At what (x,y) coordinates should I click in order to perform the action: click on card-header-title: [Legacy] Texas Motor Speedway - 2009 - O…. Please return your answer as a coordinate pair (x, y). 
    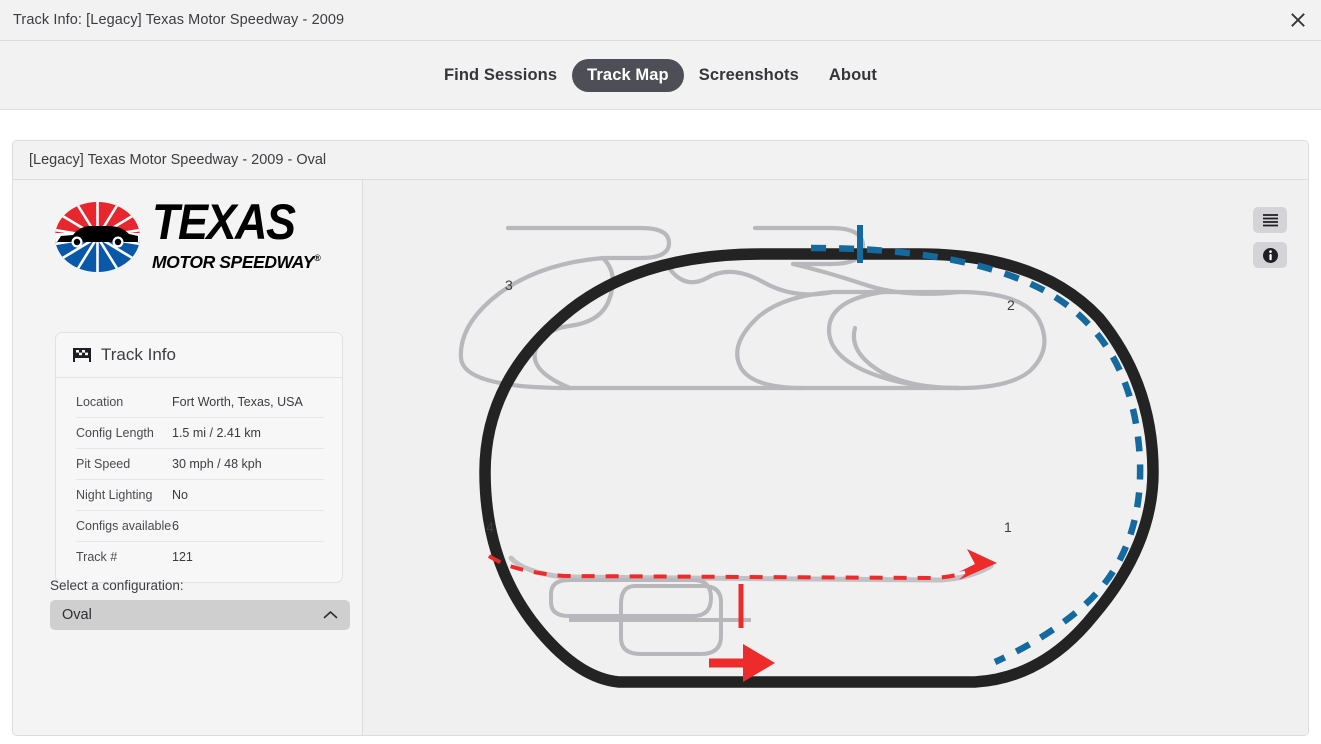
    Looking at the image, I should click on (660, 160).